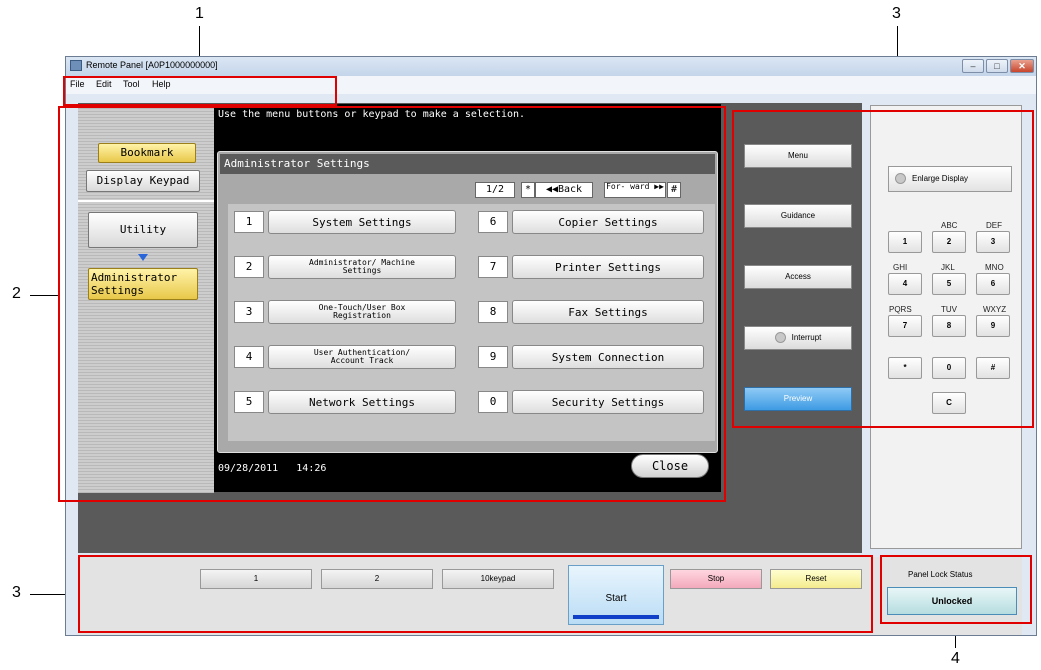 This screenshot has height=670, width=1041. What do you see at coordinates (997, 66) in the screenshot?
I see `maximize-button: □` at bounding box center [997, 66].